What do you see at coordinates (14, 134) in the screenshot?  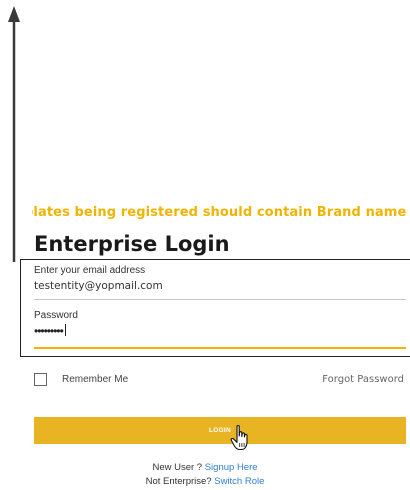 I see `annotation-up-arrow-icon` at bounding box center [14, 134].